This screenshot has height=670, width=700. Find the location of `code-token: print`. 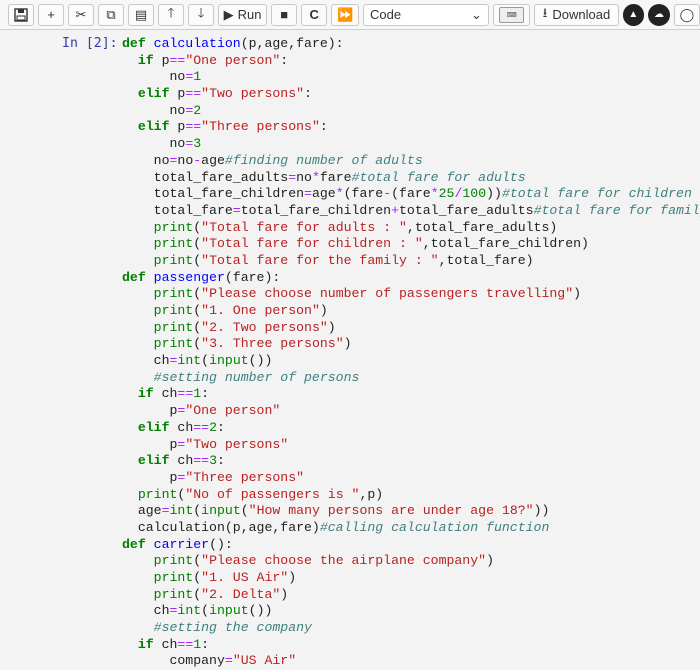

code-token: print is located at coordinates (157, 494).